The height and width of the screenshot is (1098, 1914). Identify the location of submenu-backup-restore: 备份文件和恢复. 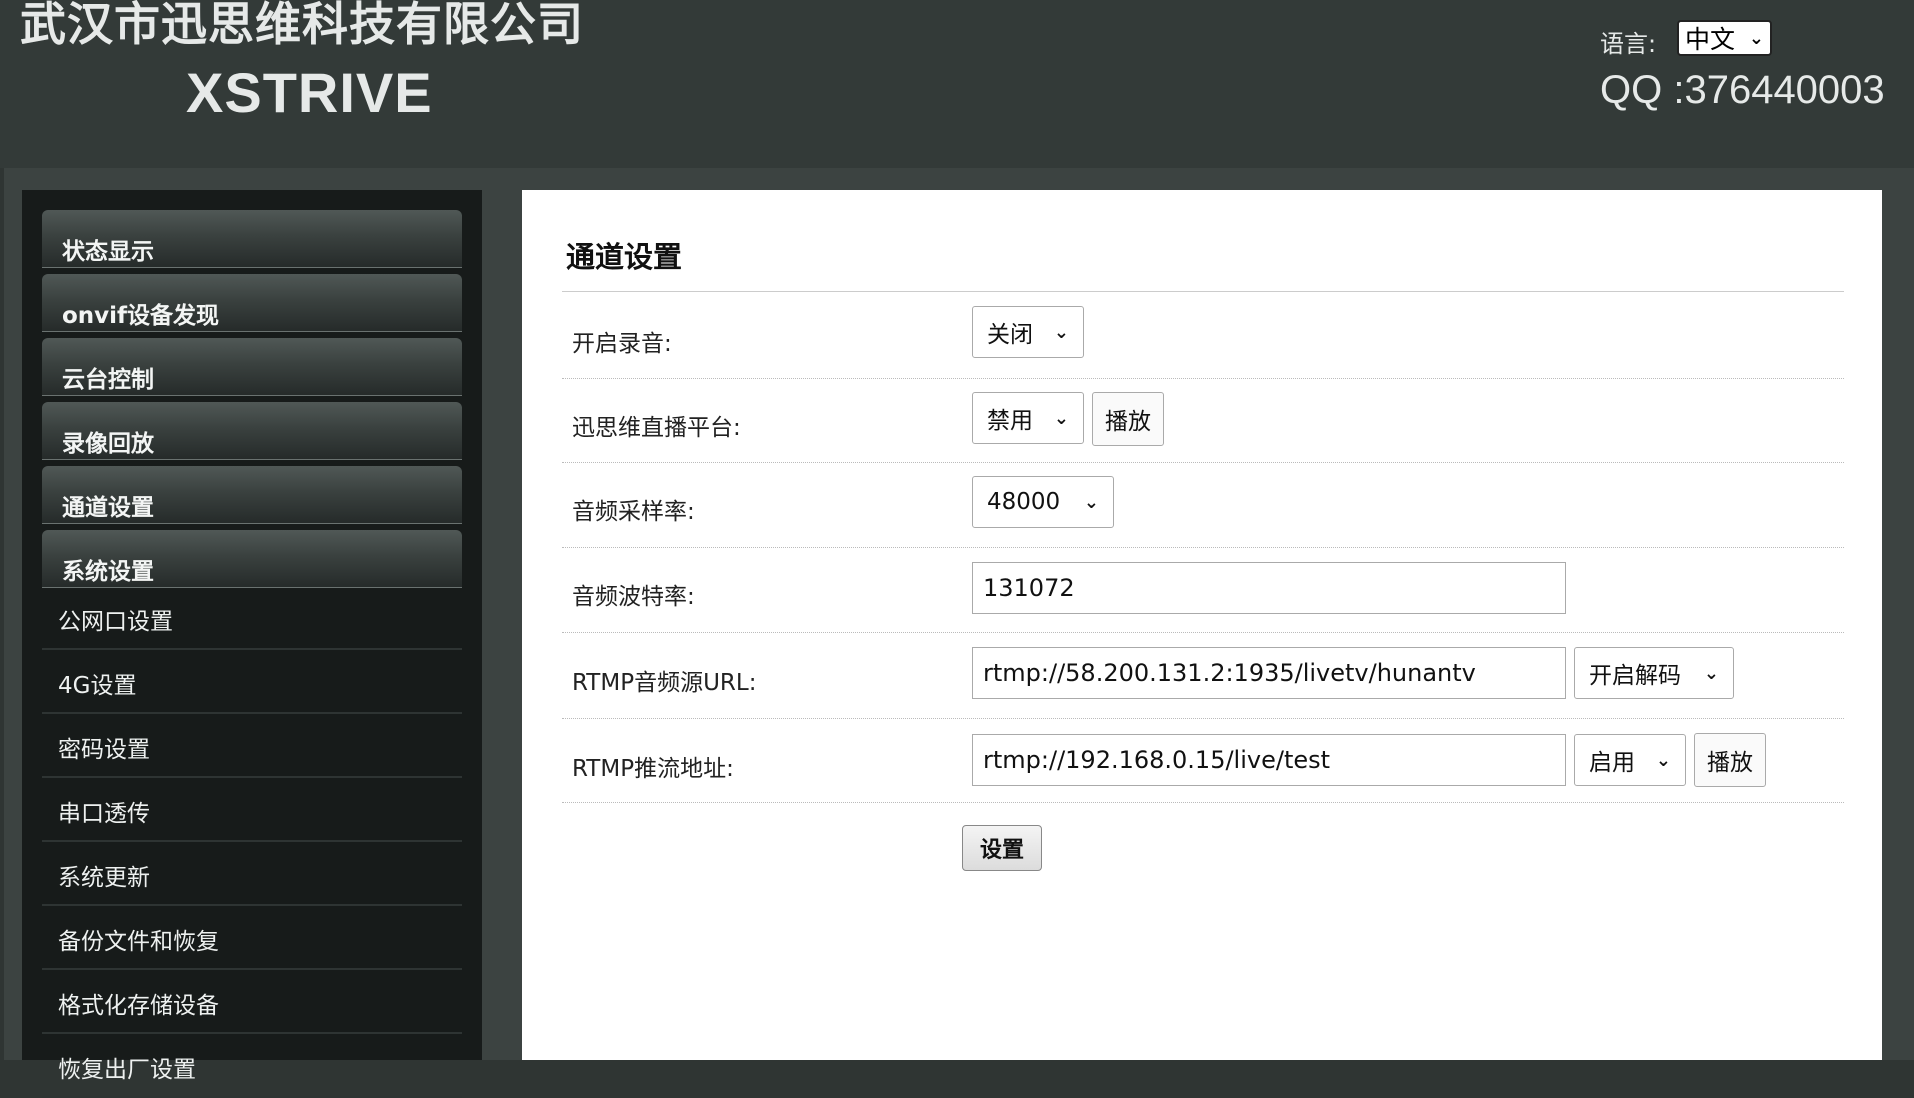
(252, 938).